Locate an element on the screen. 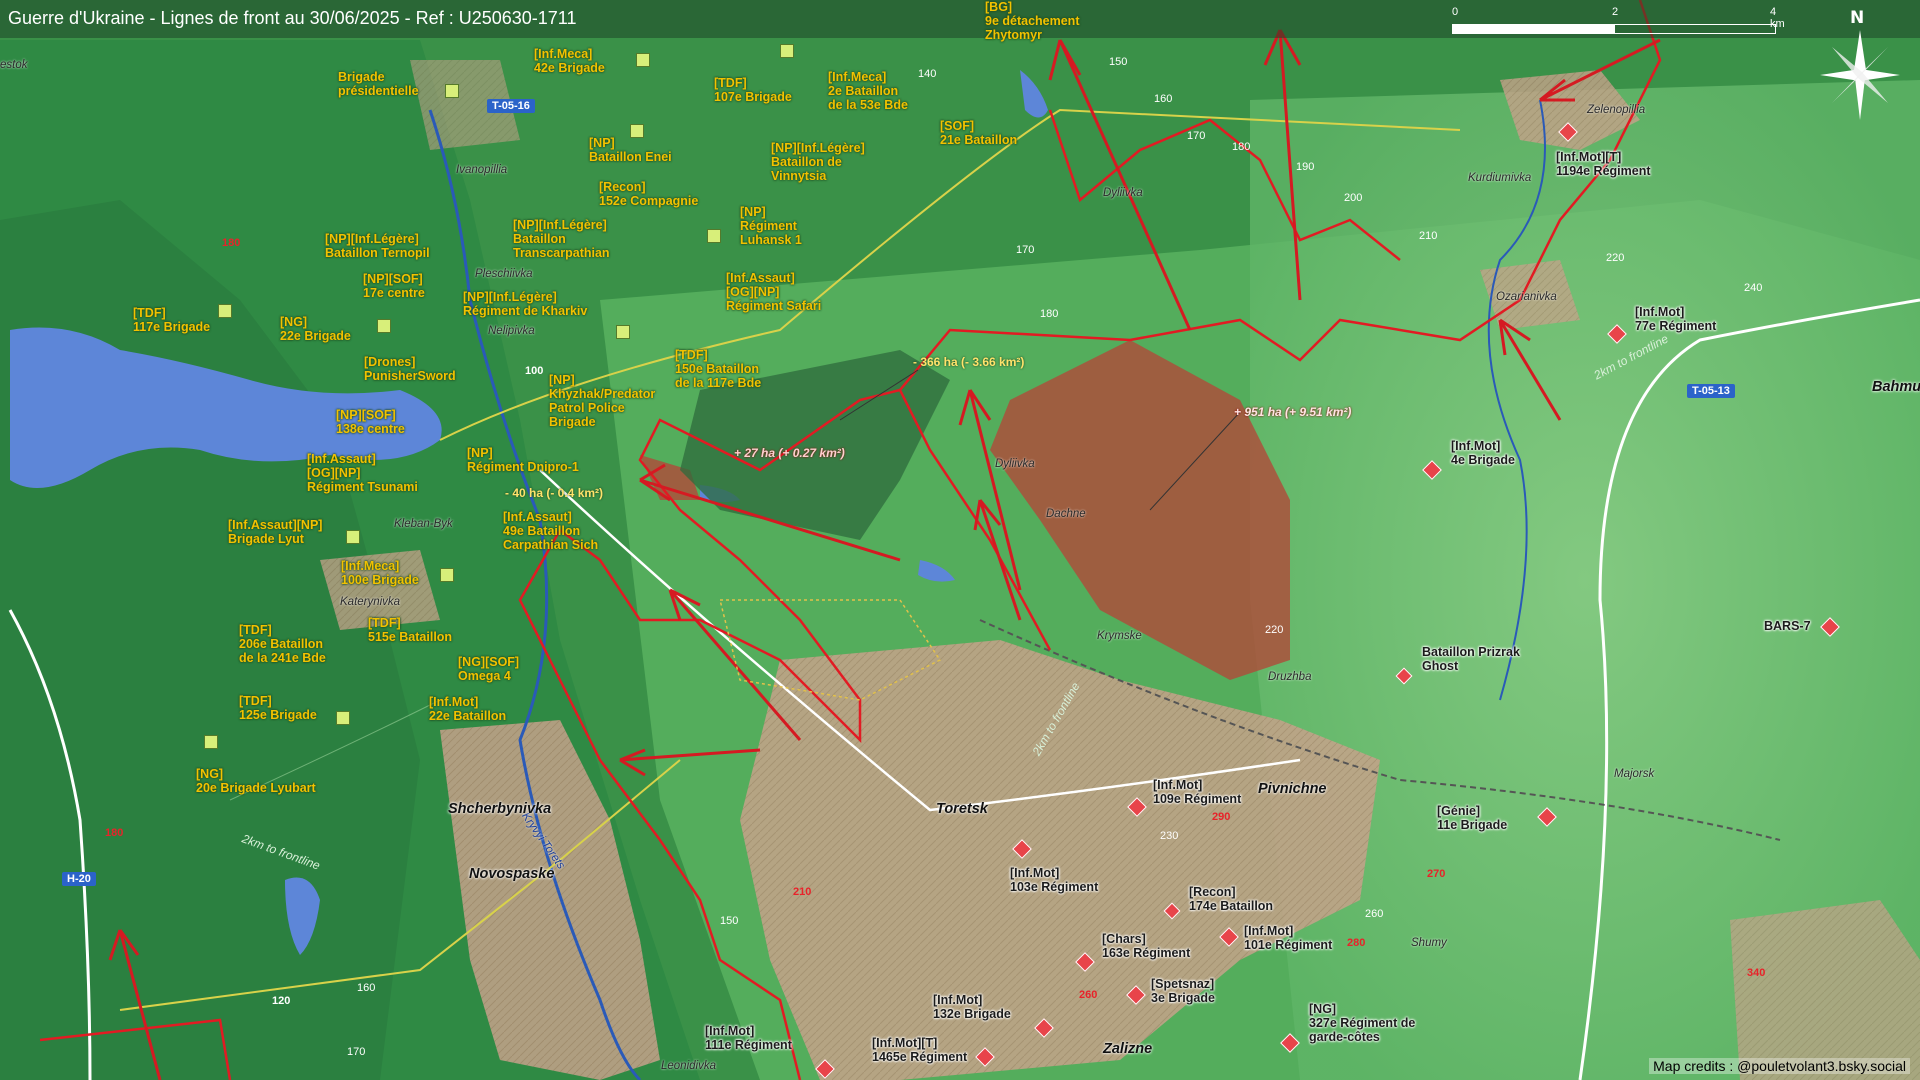  ru-unit-label: [Inf.Mot] 103e Régiment is located at coordinates (1054, 880).